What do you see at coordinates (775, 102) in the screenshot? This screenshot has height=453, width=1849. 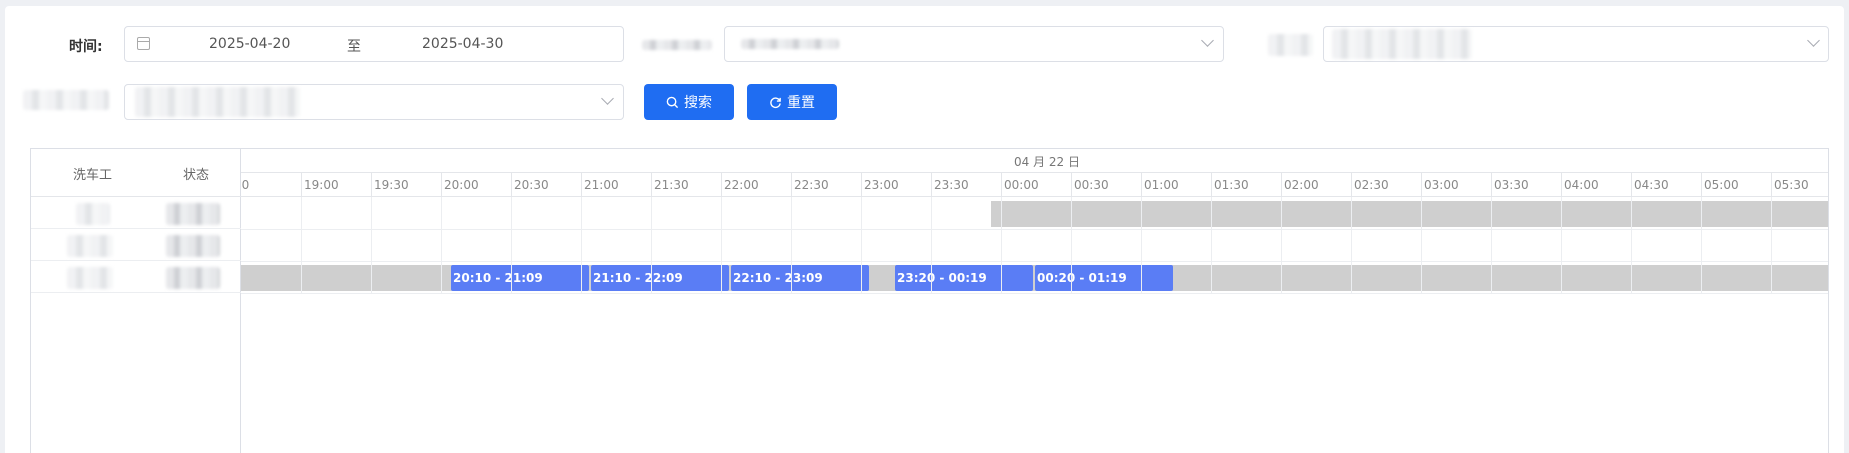 I see `refresh-icon` at bounding box center [775, 102].